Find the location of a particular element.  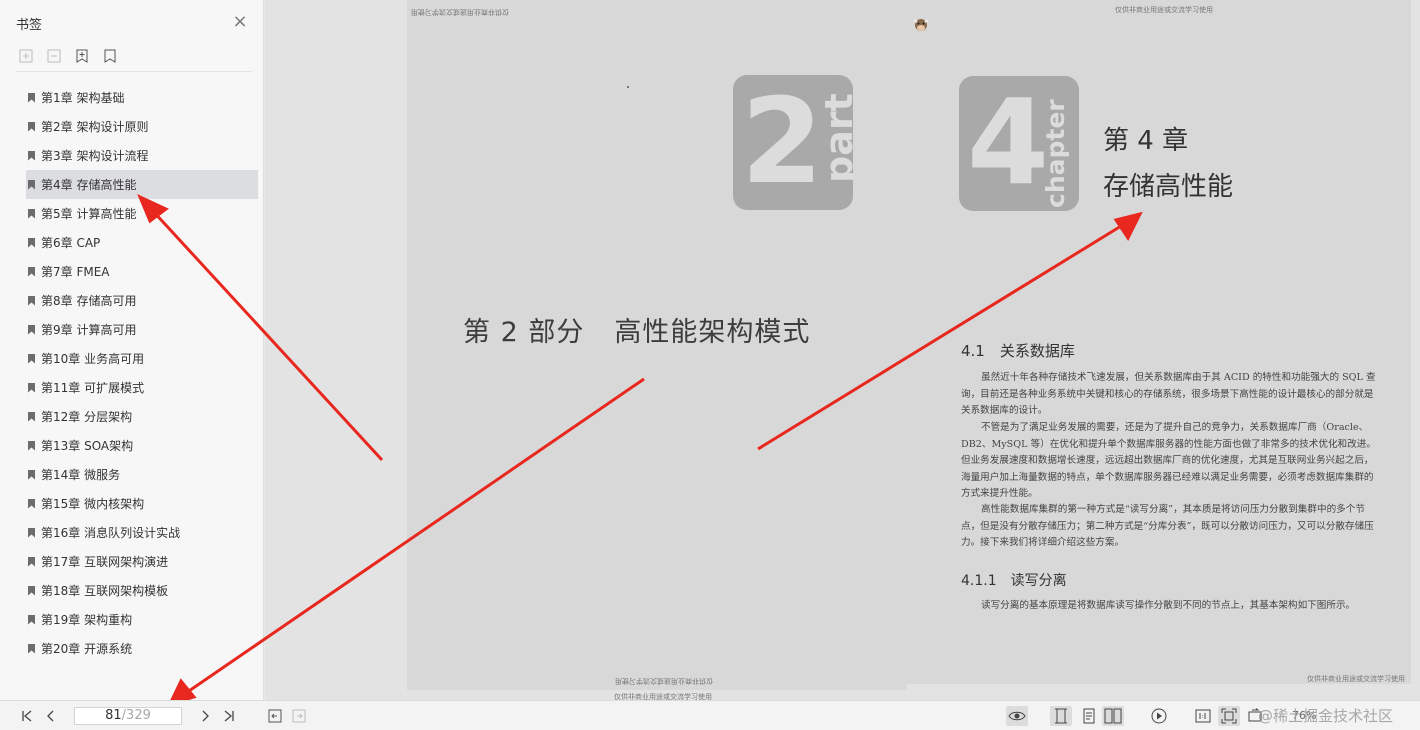

bookmark-item-1: 第1章 架构基础 is located at coordinates (142, 97).